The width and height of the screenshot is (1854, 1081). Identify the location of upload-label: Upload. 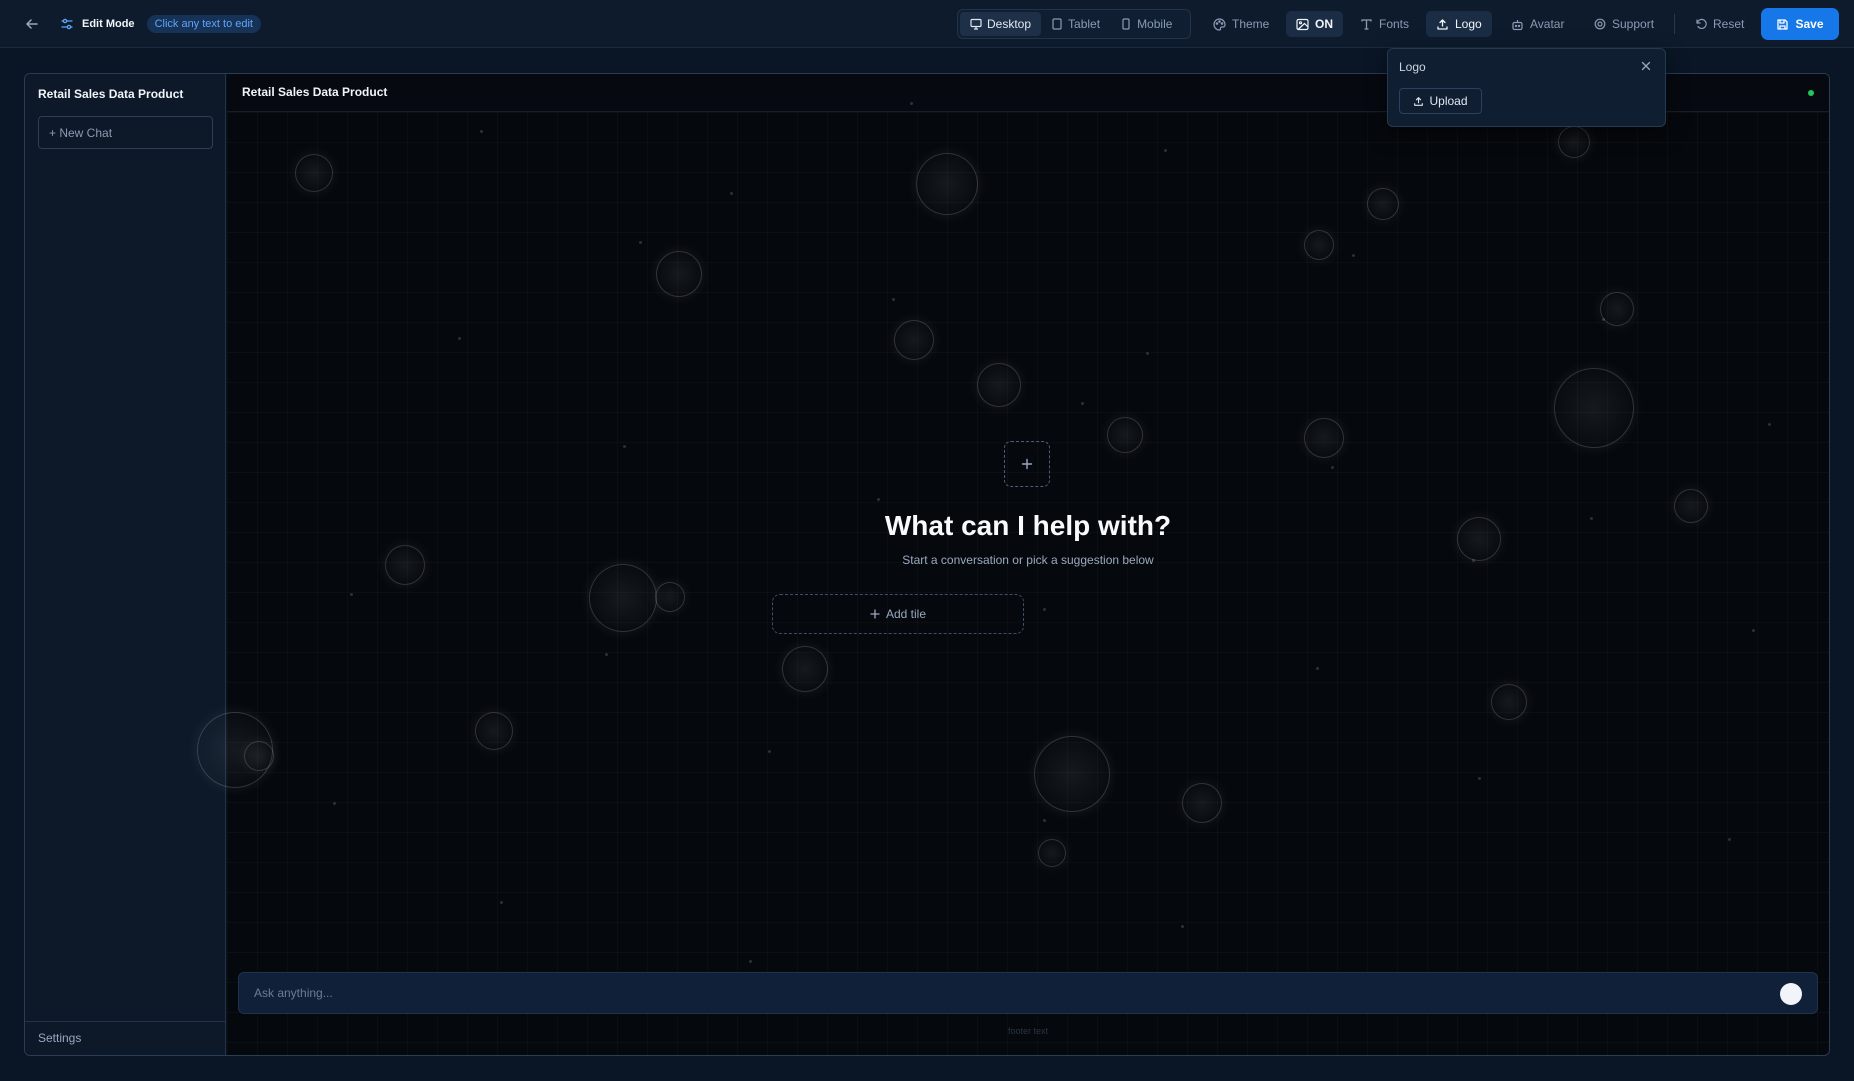
(1448, 101).